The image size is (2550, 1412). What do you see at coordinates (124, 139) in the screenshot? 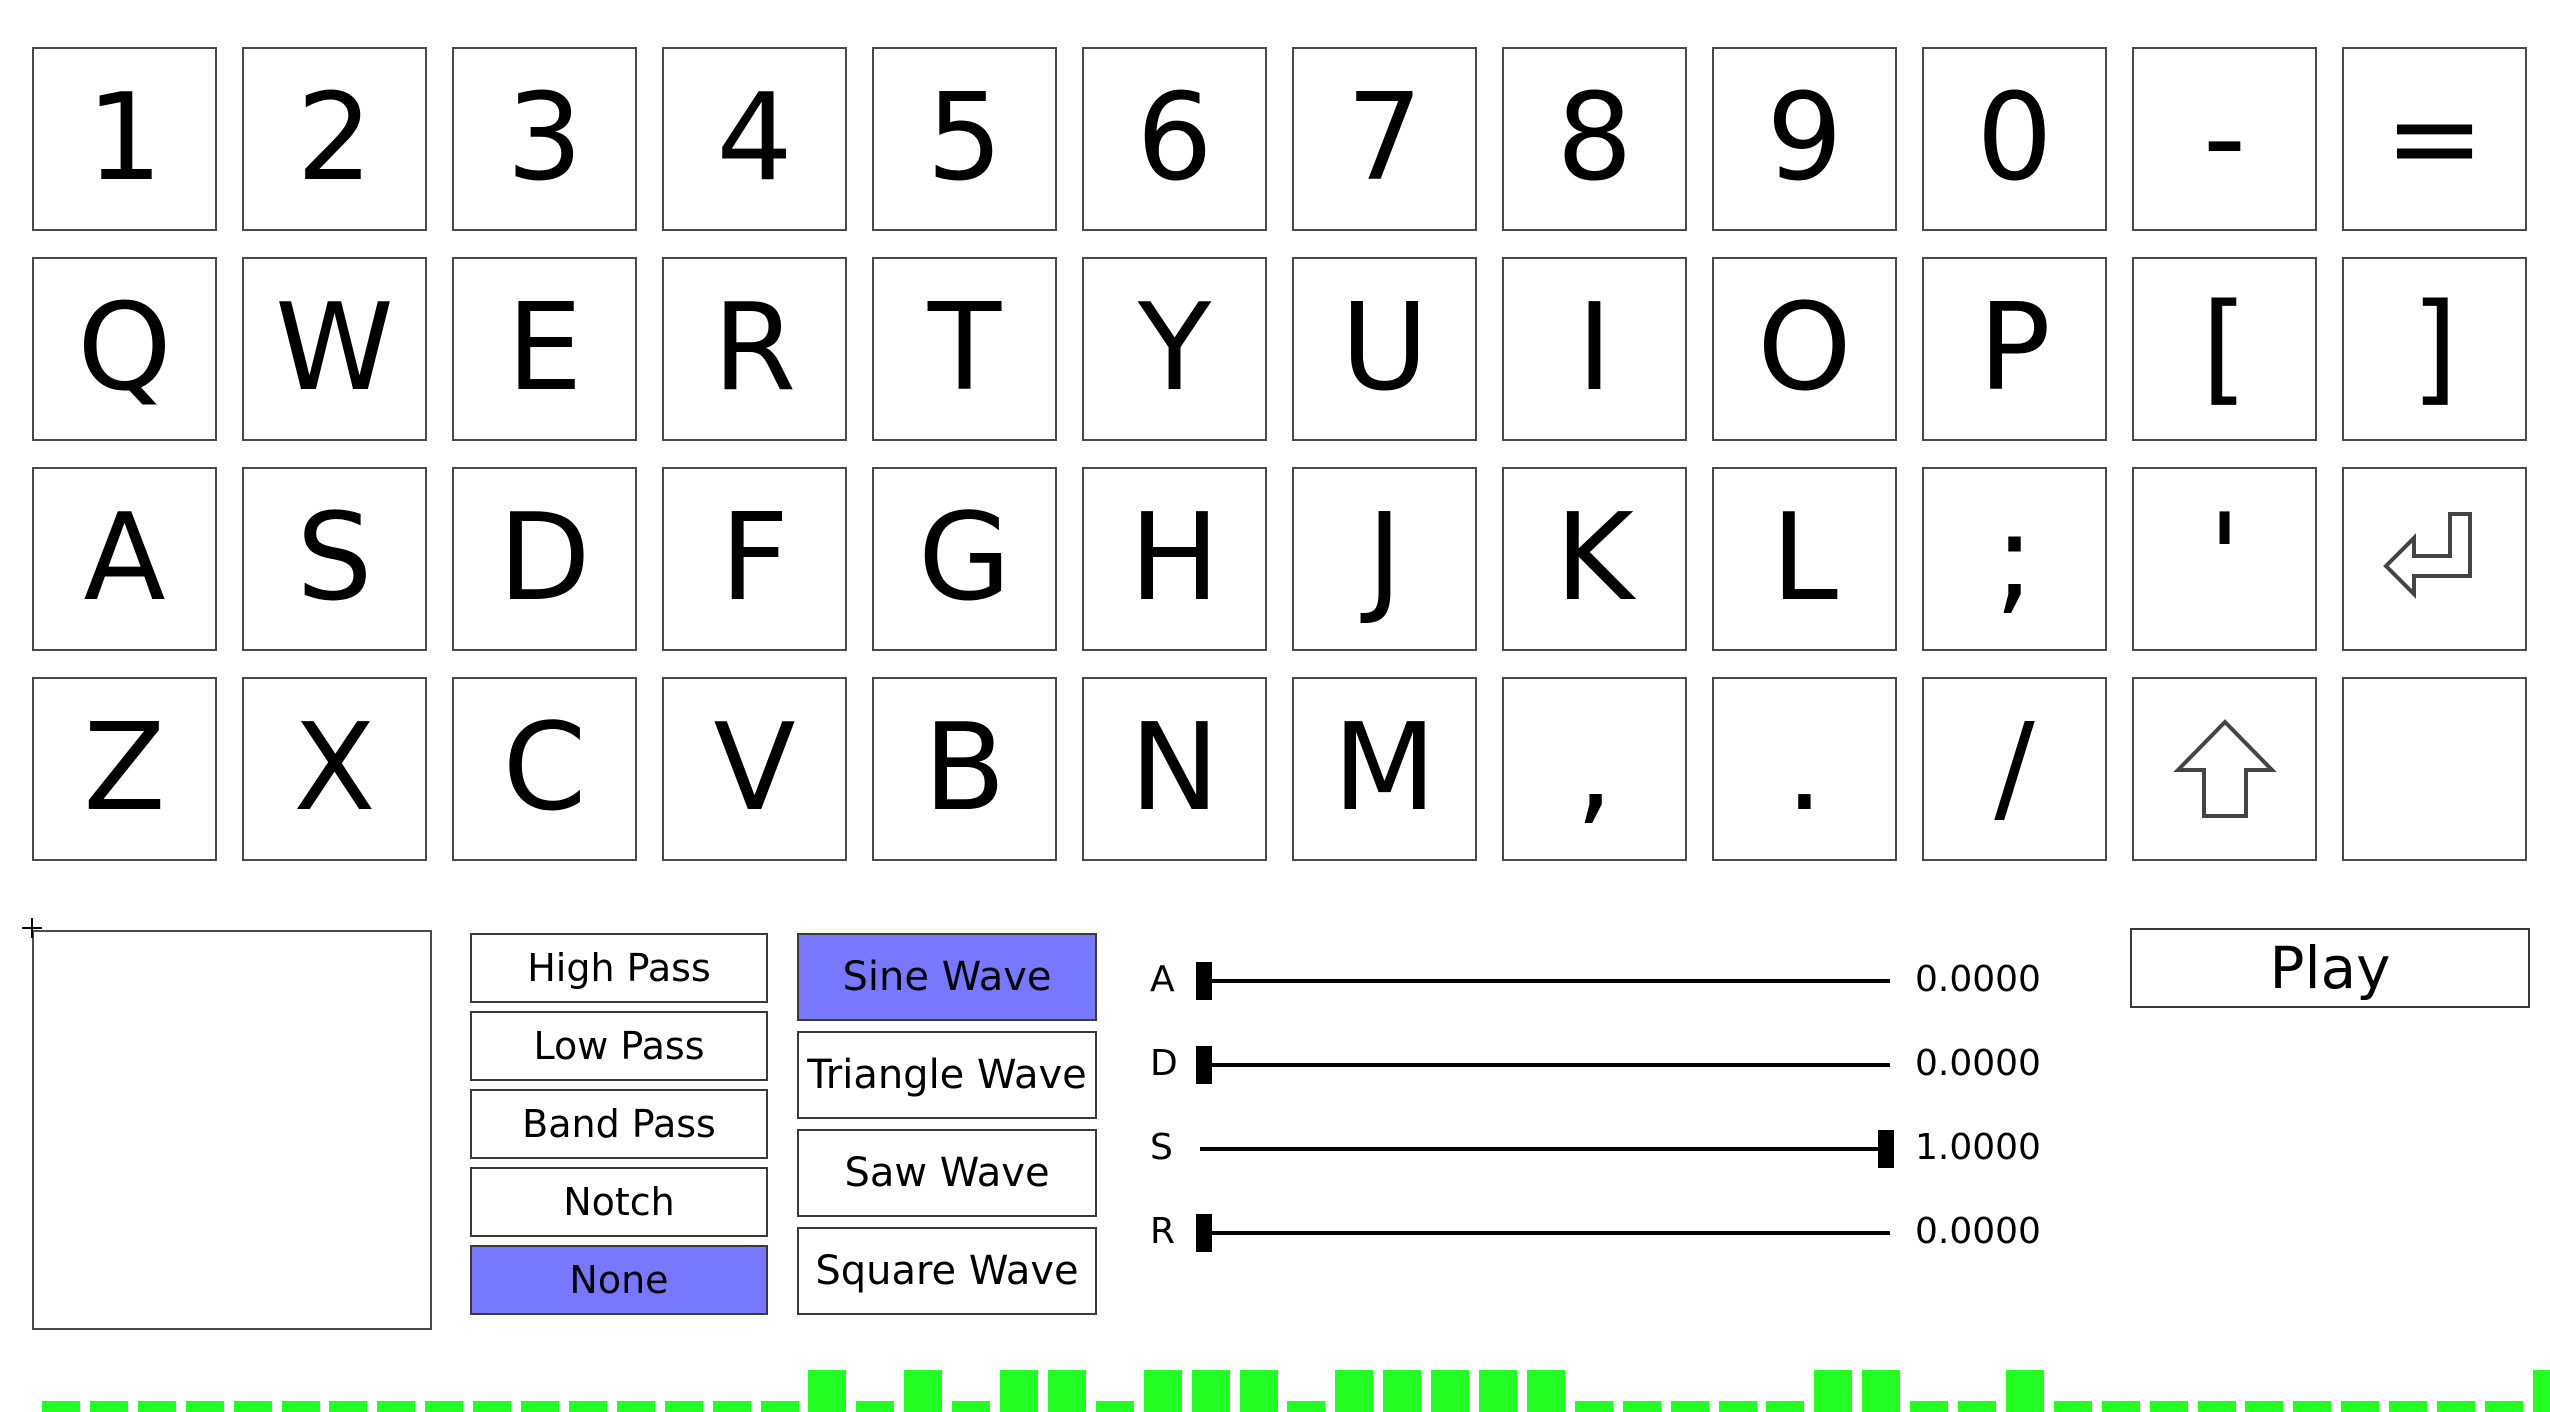
I see `key-1: 1` at bounding box center [124, 139].